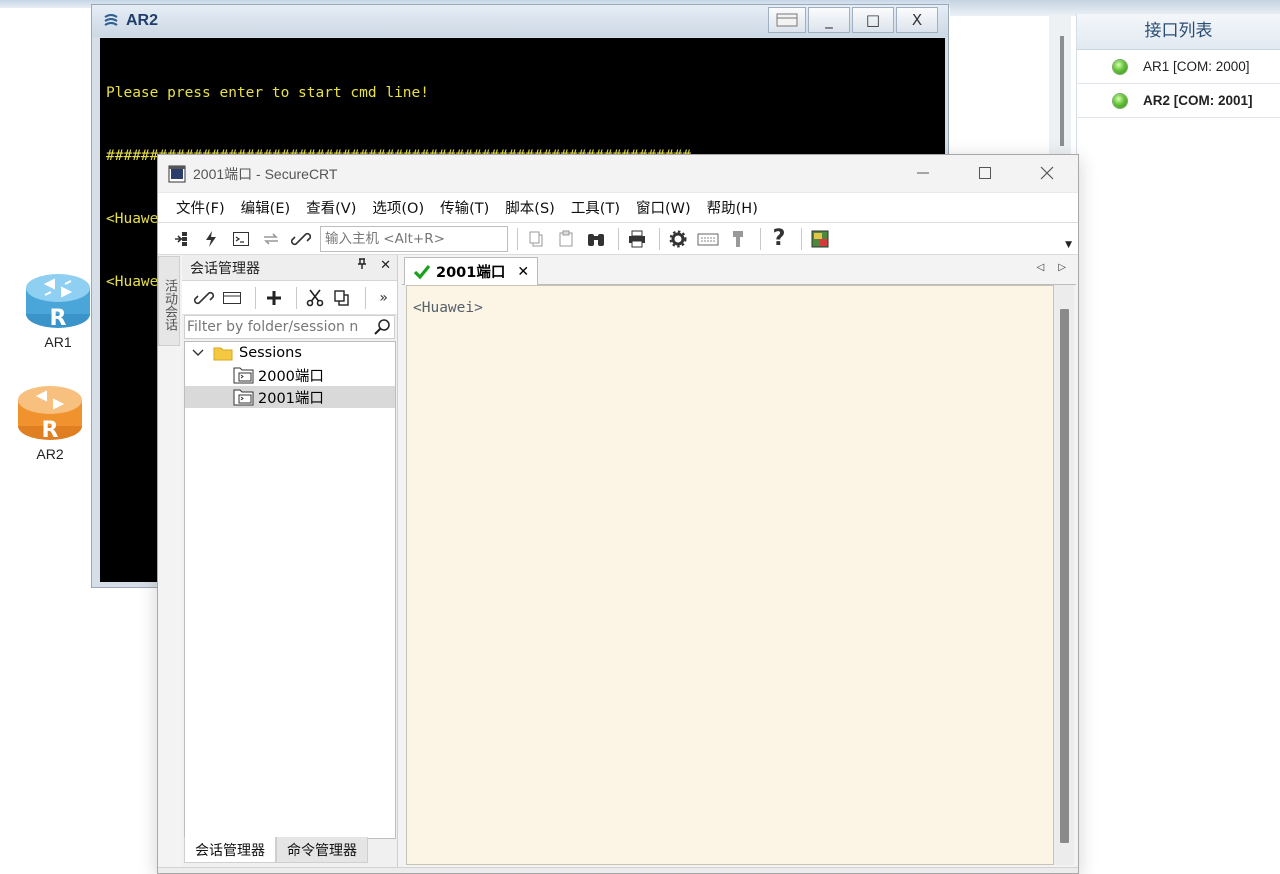  What do you see at coordinates (1064, 576) in the screenshot?
I see `terminal-scrollbar-thumb` at bounding box center [1064, 576].